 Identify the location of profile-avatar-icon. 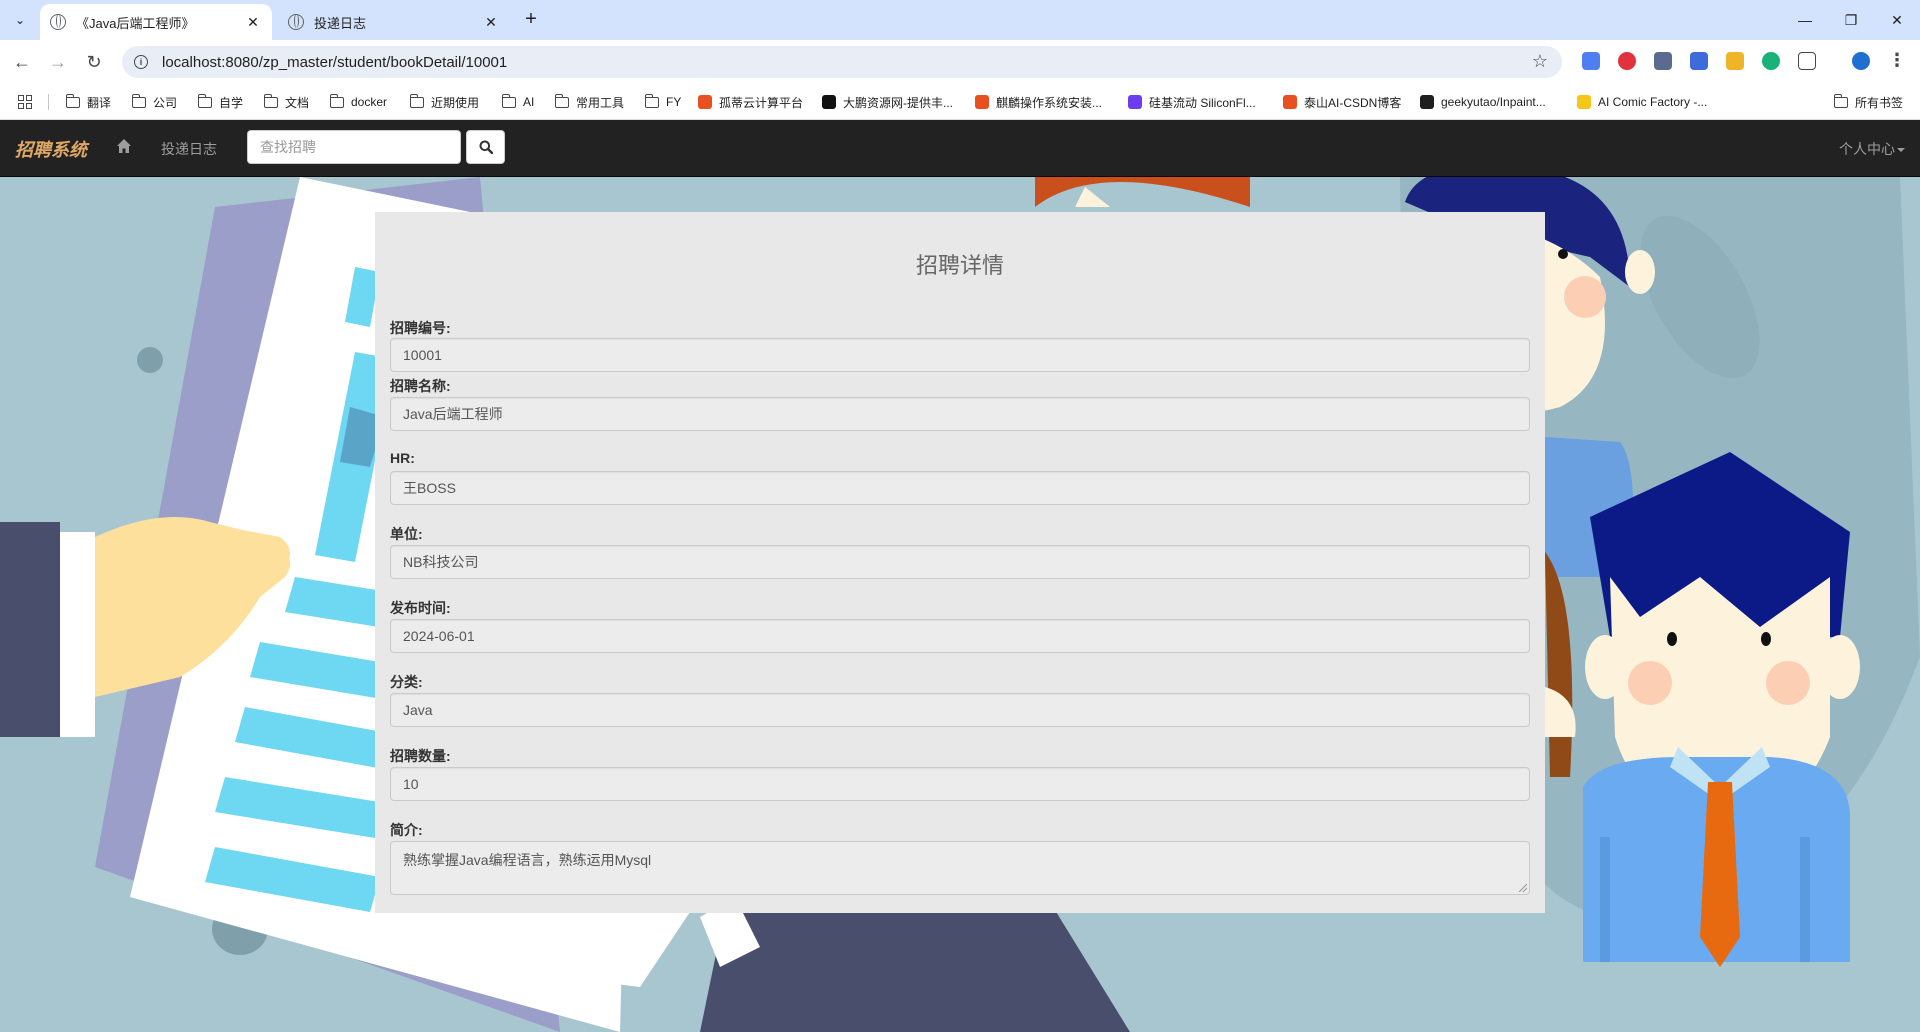
(1861, 61).